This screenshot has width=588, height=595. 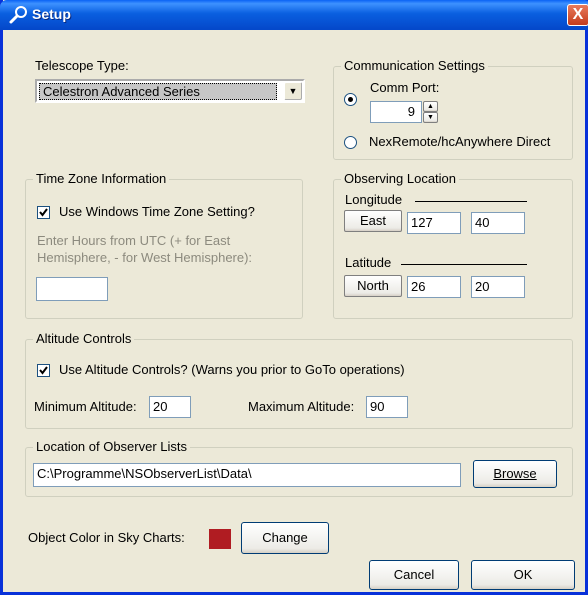 I want to click on spin-up-icon: ▲, so click(x=430, y=106).